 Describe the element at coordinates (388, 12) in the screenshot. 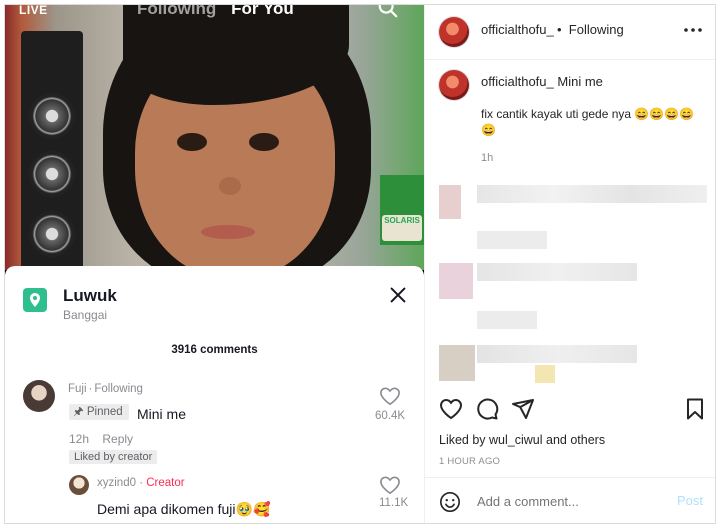

I see `search-icon` at that location.